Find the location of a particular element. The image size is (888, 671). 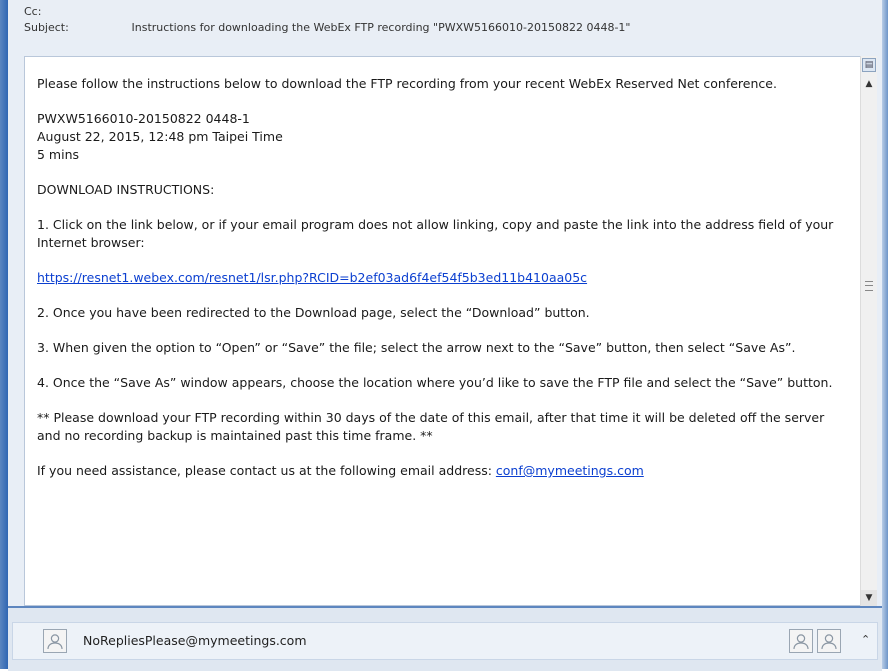

cc-row: Cc: is located at coordinates (76, 12).